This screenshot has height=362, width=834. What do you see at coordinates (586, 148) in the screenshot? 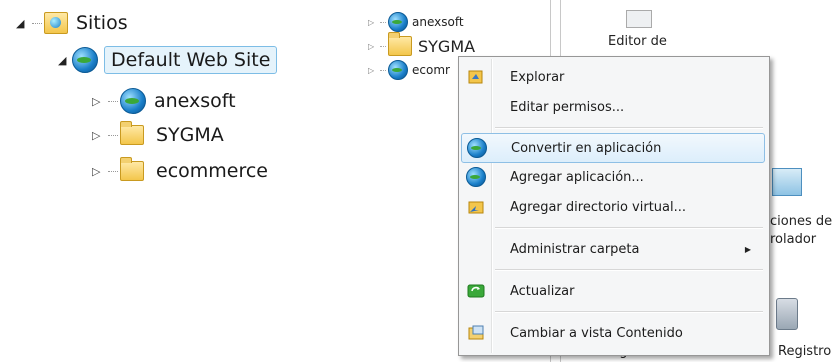
I see `menu-item-label: Convertir en aplicación` at bounding box center [586, 148].